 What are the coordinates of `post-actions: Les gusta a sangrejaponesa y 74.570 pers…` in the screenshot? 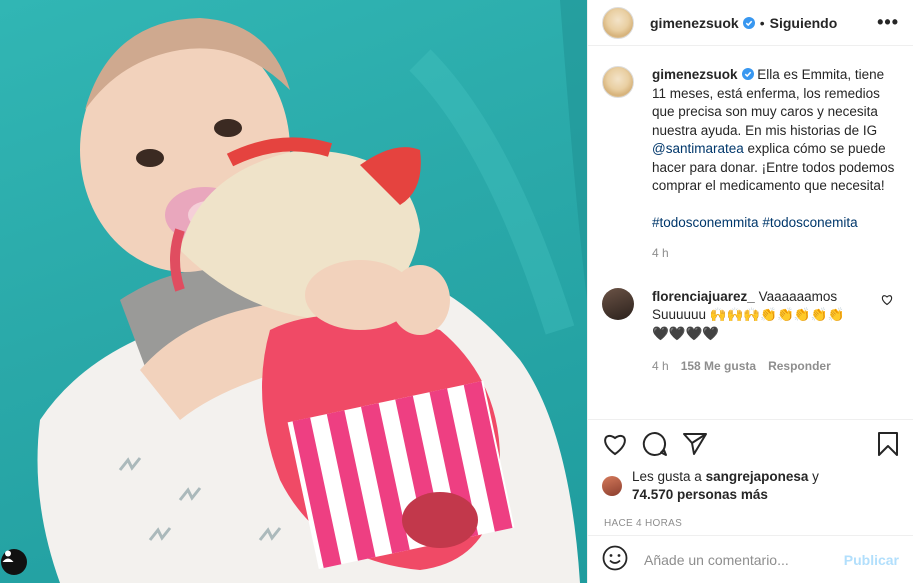 It's located at (750, 474).